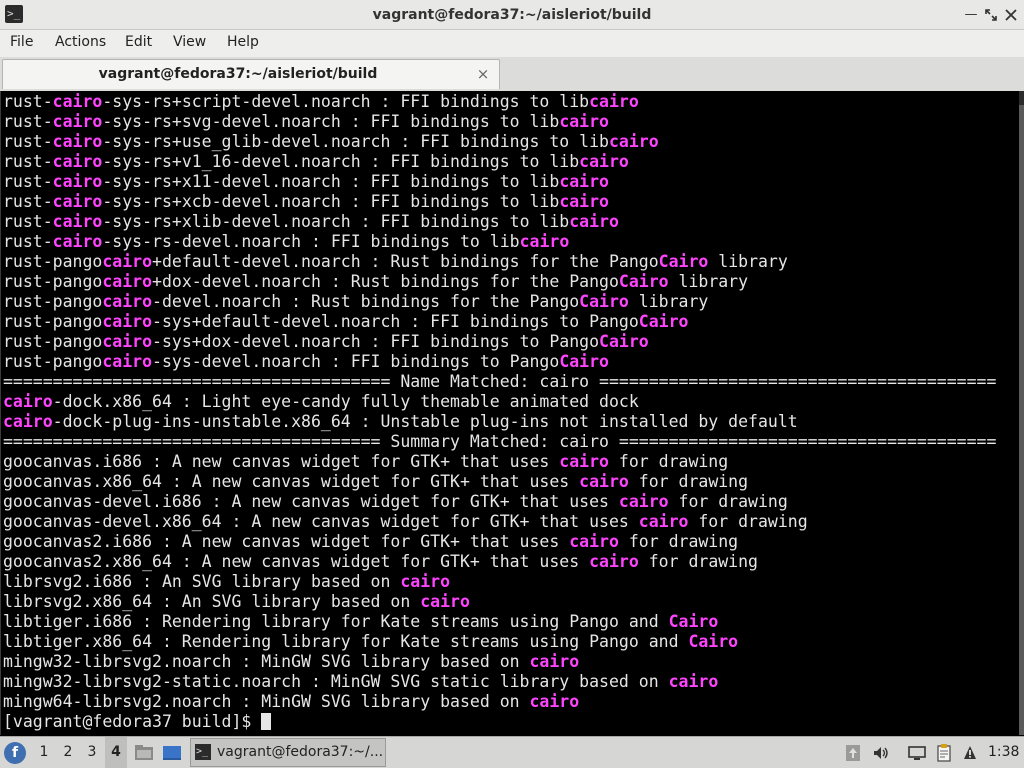 The image size is (1024, 768). I want to click on maximize-icon, so click(991, 15).